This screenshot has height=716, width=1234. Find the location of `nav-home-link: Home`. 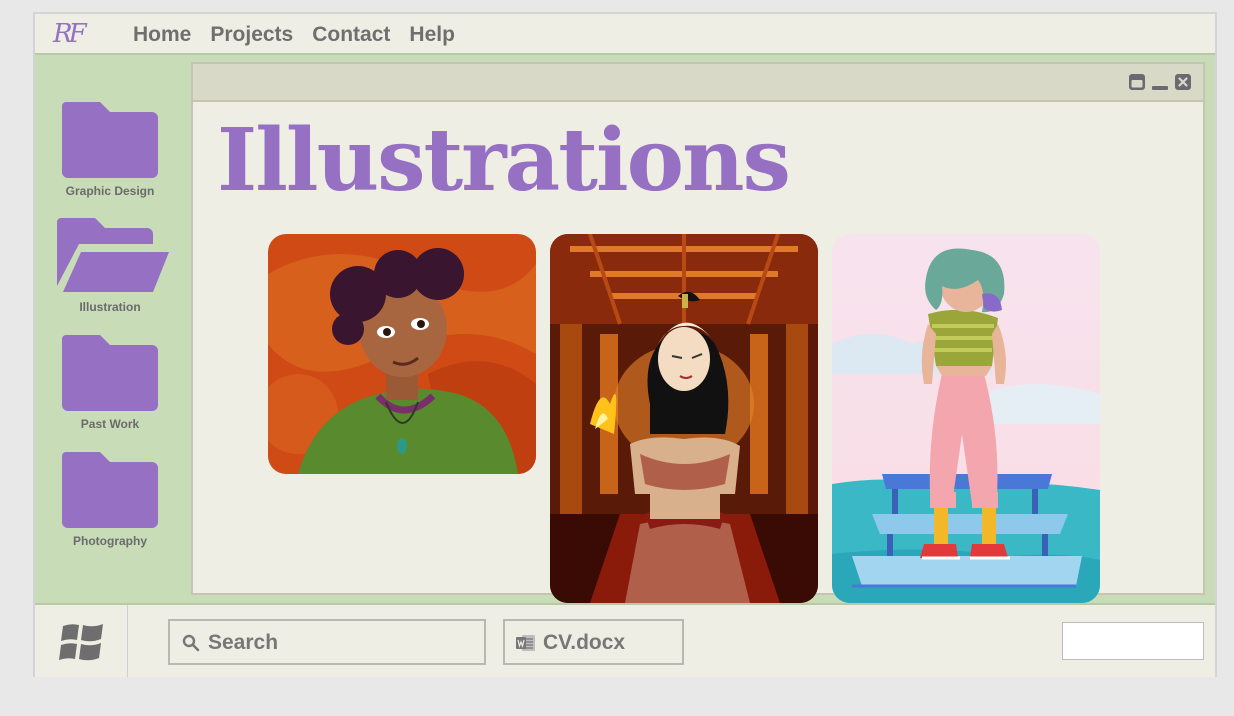

nav-home-link: Home is located at coordinates (162, 35).